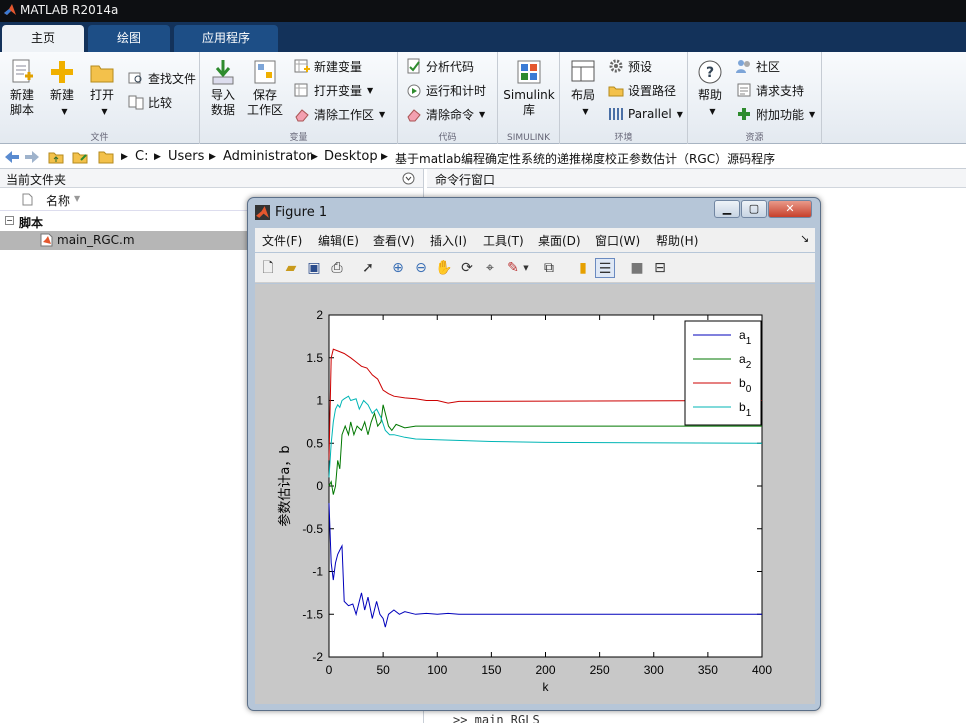  What do you see at coordinates (56, 157) in the screenshot?
I see `up-folder-icon` at bounding box center [56, 157].